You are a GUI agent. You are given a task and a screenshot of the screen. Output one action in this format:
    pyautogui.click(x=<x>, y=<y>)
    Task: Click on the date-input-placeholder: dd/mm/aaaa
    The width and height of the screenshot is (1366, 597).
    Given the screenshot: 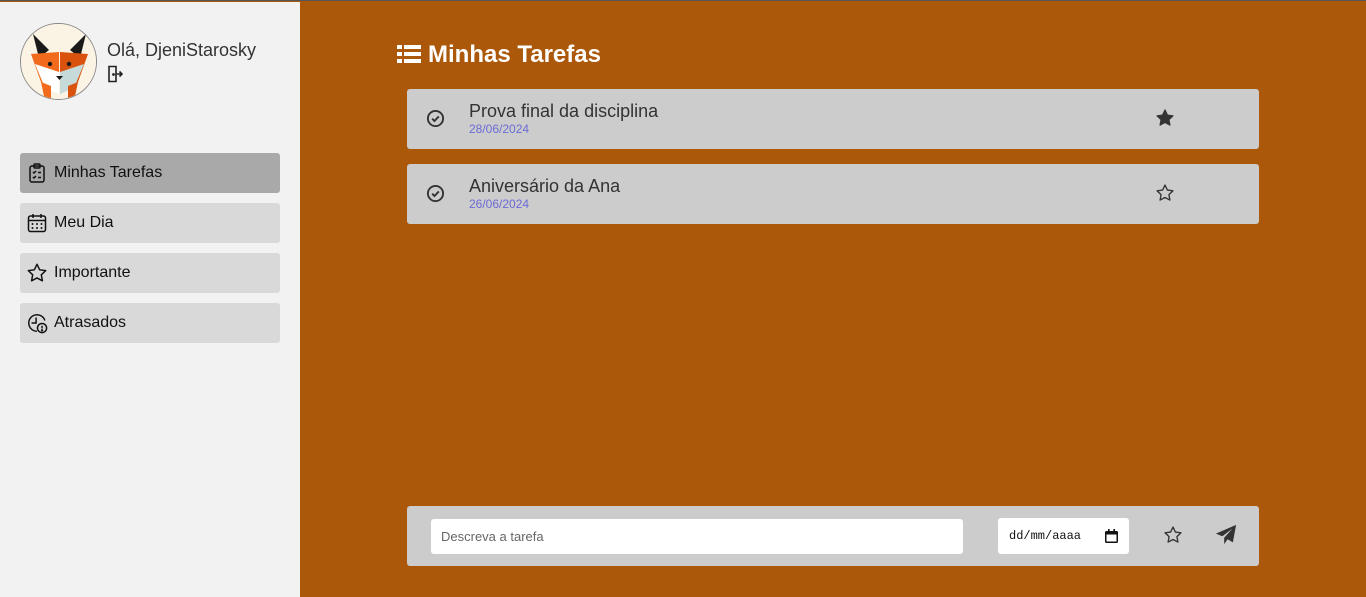 What is the action you would take?
    pyautogui.click(x=1045, y=536)
    